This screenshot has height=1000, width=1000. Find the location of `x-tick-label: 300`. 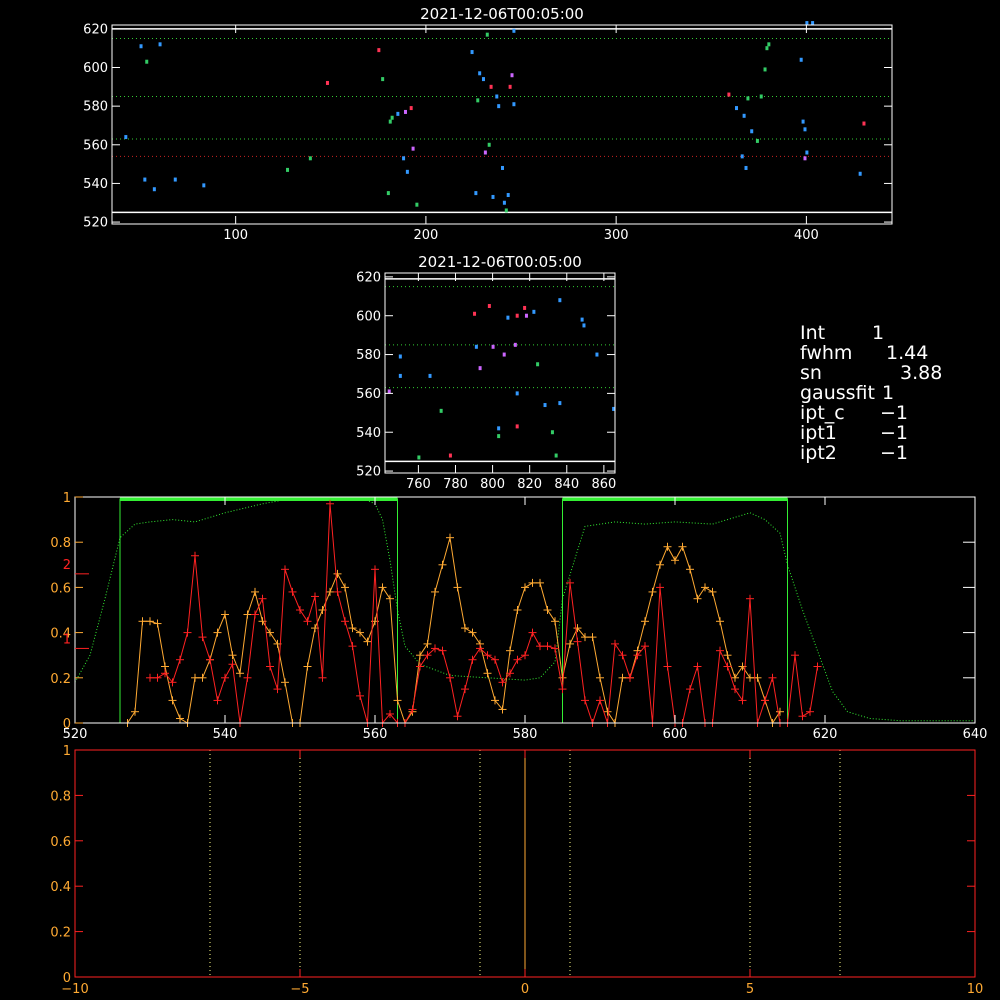

x-tick-label: 300 is located at coordinates (616, 235).